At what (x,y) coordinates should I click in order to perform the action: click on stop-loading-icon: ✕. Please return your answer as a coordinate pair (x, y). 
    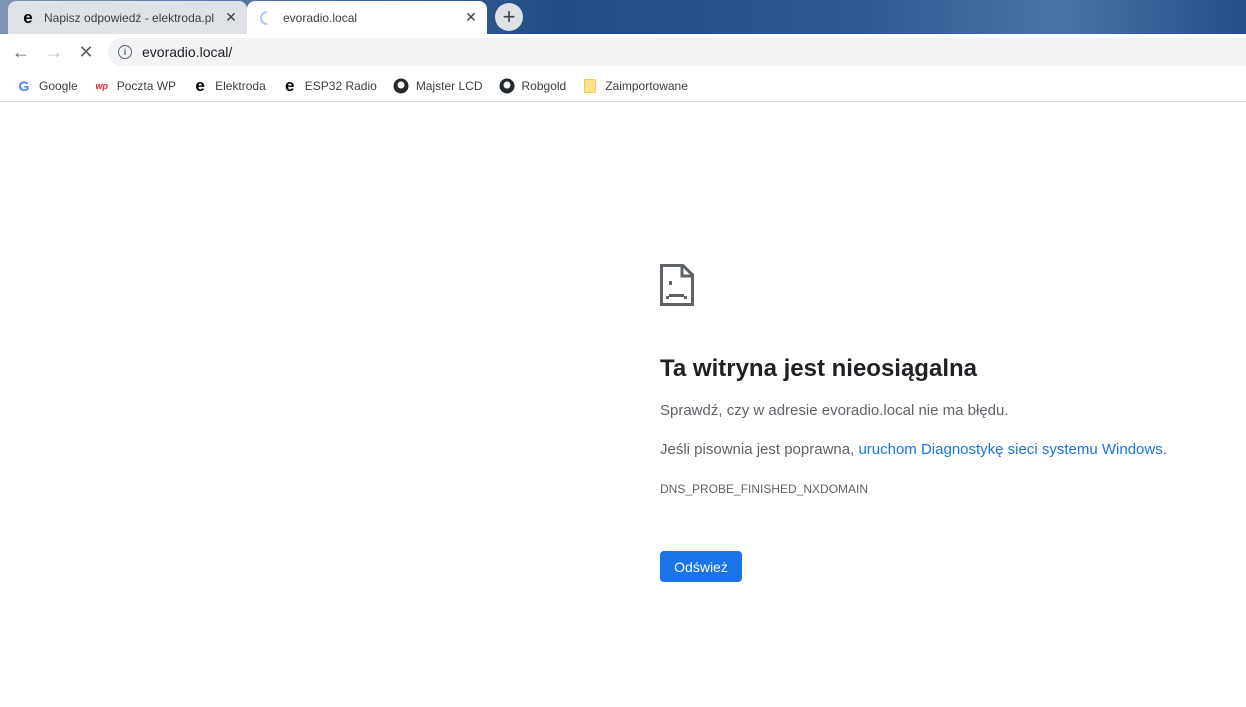
    Looking at the image, I should click on (86, 52).